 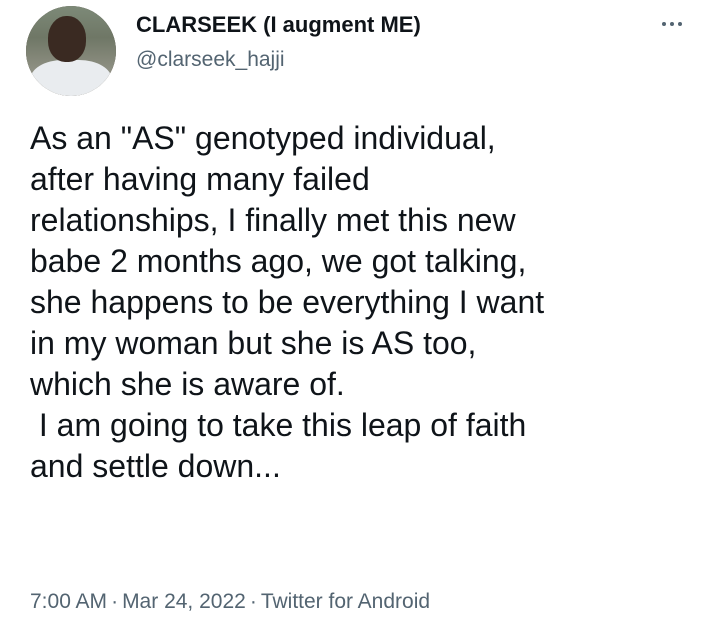 I want to click on avatar, so click(x=71, y=51).